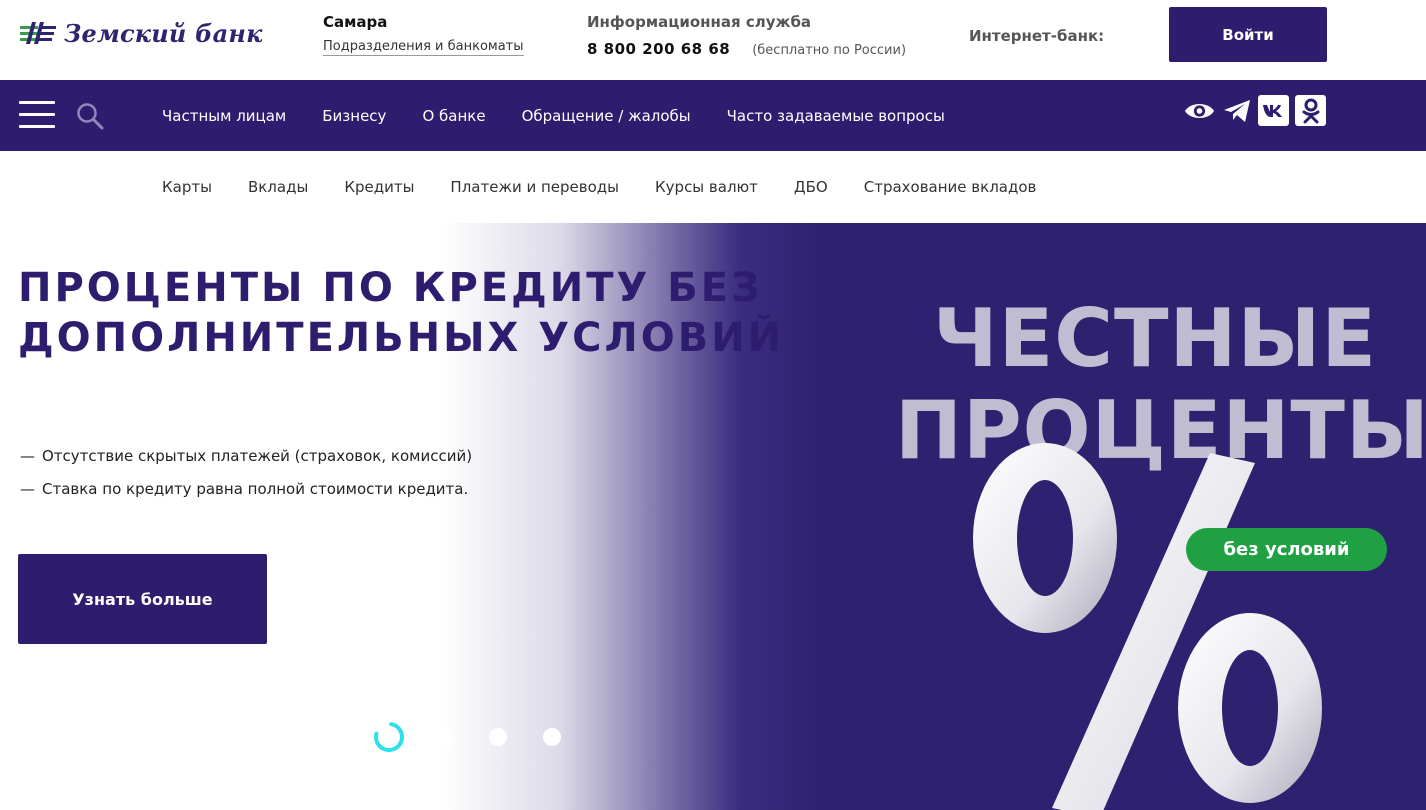 This screenshot has height=810, width=1426. Describe the element at coordinates (38, 33) in the screenshot. I see `bank-logo-mark-icon` at that location.